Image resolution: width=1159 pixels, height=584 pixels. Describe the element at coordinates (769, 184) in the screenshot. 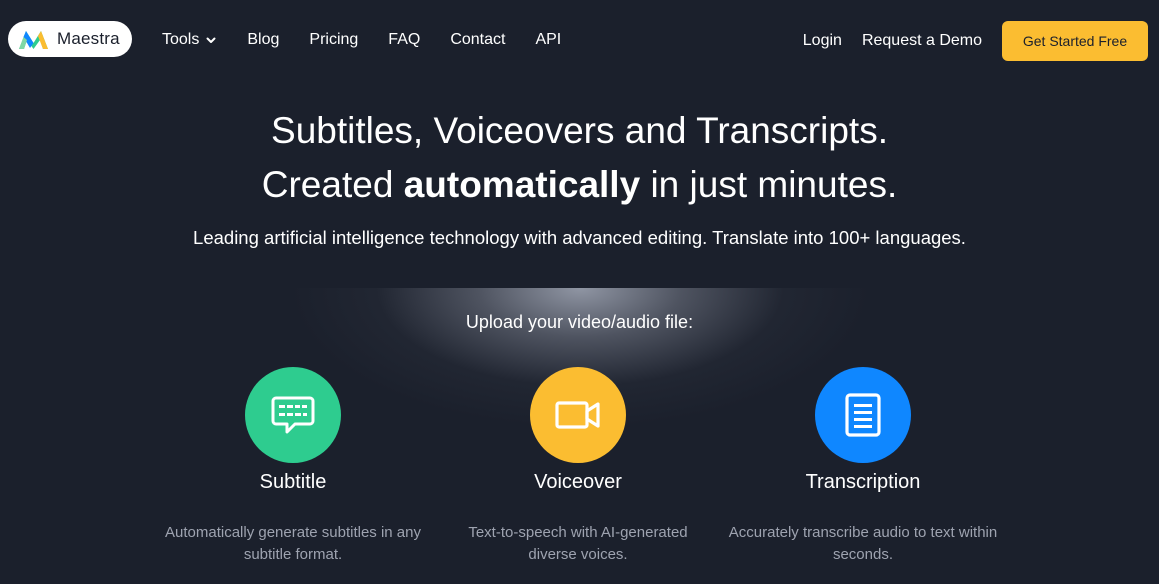

I see `hero-title-suffix: in just minutes.` at that location.